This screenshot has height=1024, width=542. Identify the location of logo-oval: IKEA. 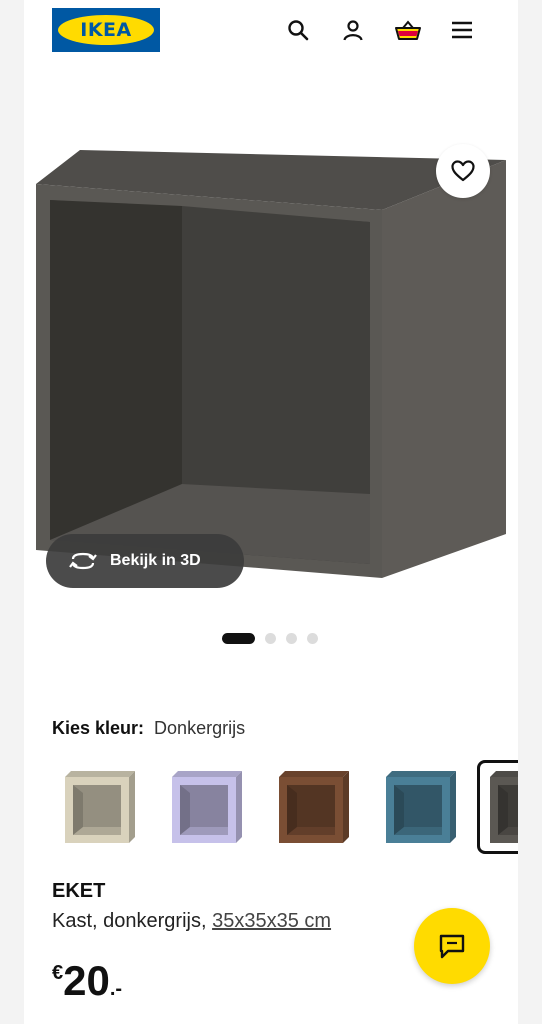
(106, 30).